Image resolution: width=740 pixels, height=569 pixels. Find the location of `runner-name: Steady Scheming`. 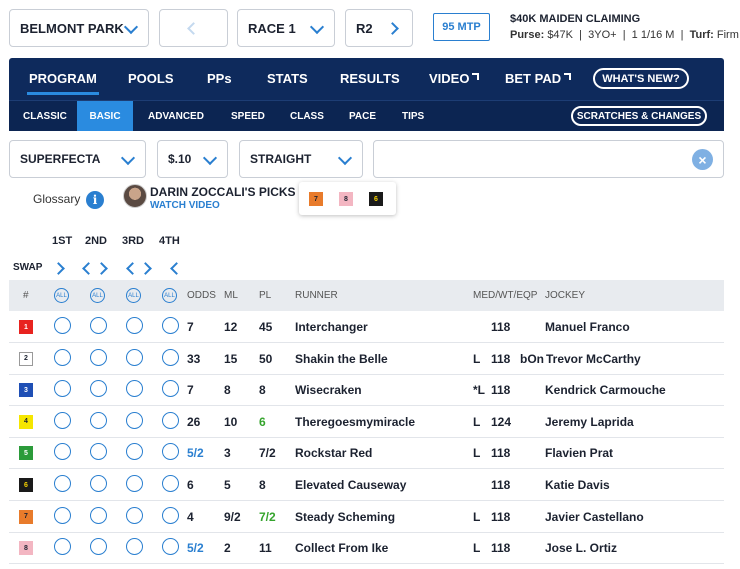

runner-name: Steady Scheming is located at coordinates (345, 517).